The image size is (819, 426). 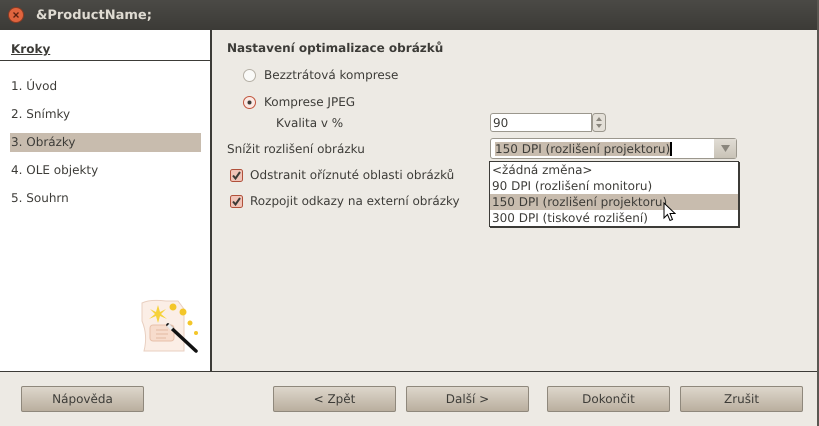 I want to click on radio-label: Bezztrátová komprese, so click(x=331, y=75).